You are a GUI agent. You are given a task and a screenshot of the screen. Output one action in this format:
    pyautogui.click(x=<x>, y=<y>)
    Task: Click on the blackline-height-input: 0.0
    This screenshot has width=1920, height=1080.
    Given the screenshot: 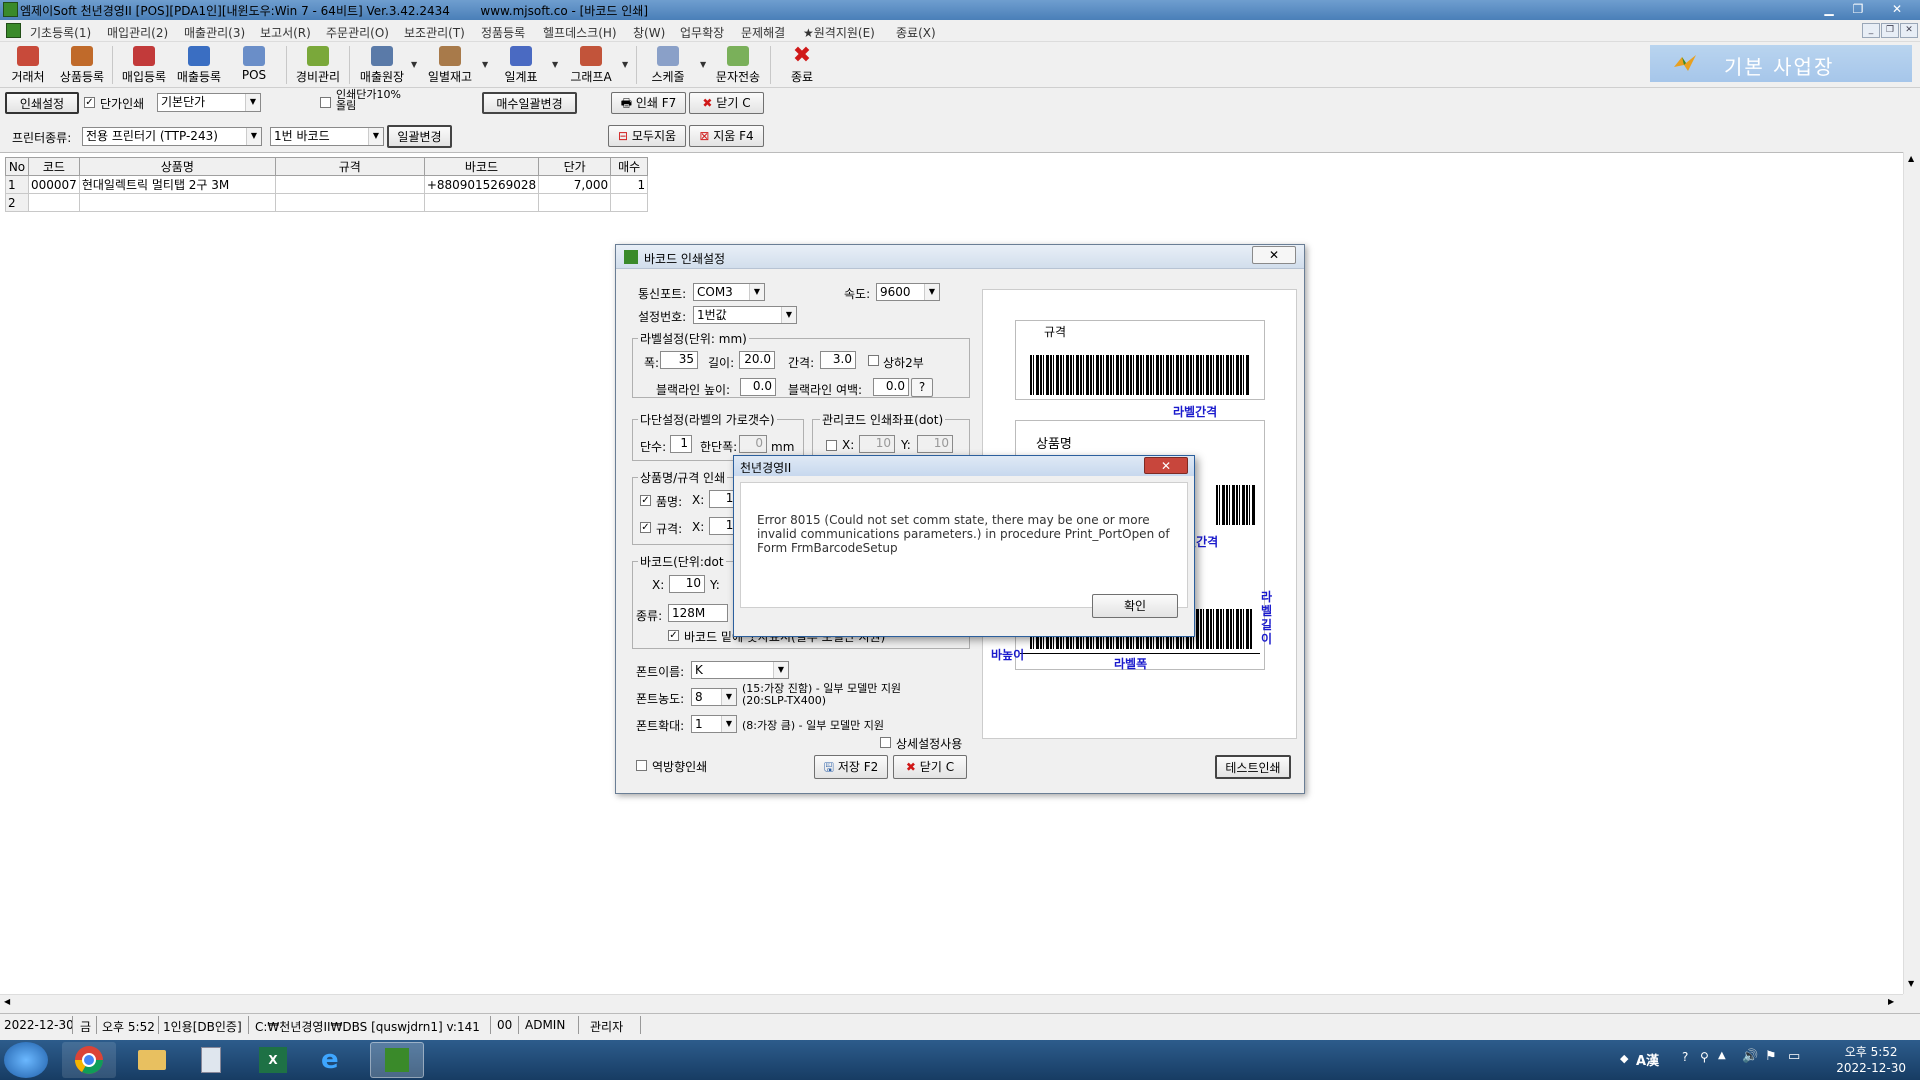 What is the action you would take?
    pyautogui.click(x=758, y=387)
    